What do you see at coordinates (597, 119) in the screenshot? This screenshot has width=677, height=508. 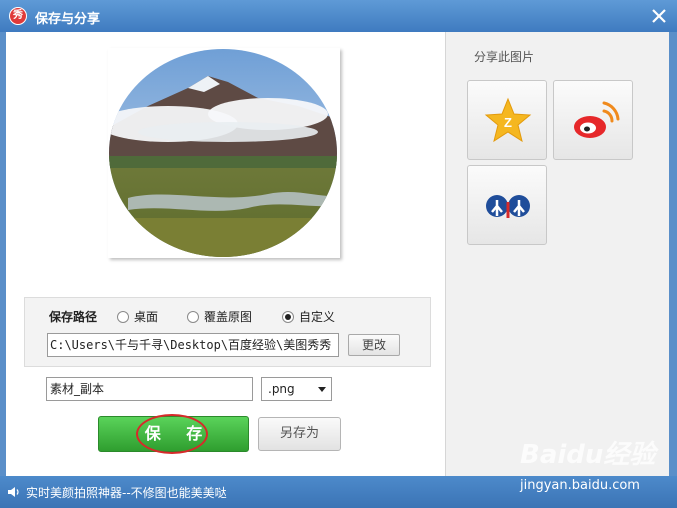 I see `weibo-icon` at bounding box center [597, 119].